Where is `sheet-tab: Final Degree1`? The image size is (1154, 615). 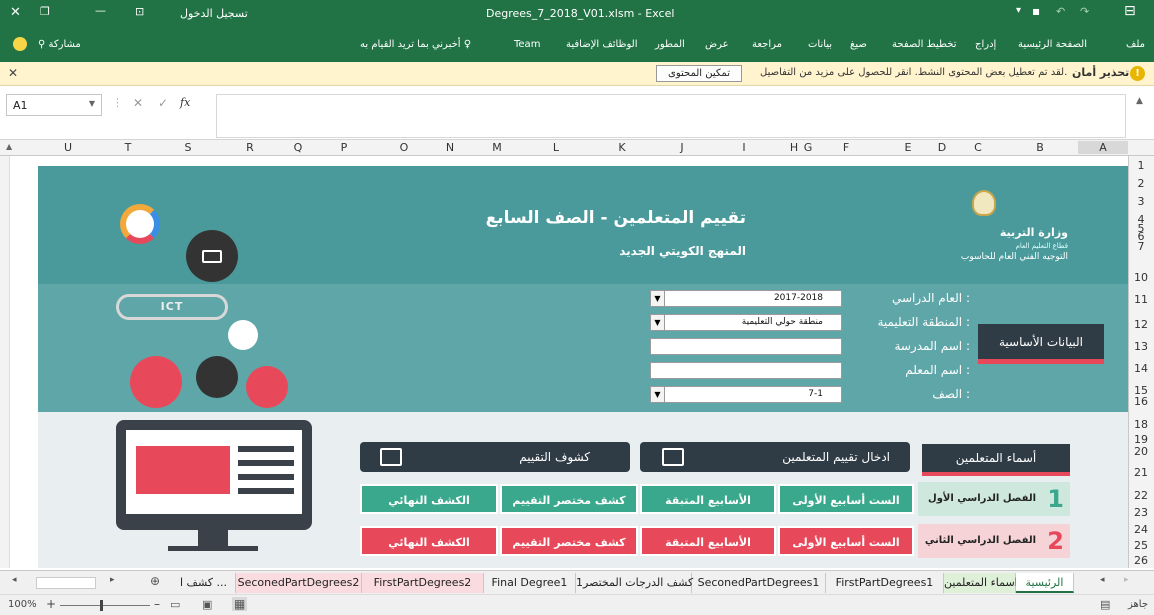
sheet-tab: Final Degree1 is located at coordinates (530, 583).